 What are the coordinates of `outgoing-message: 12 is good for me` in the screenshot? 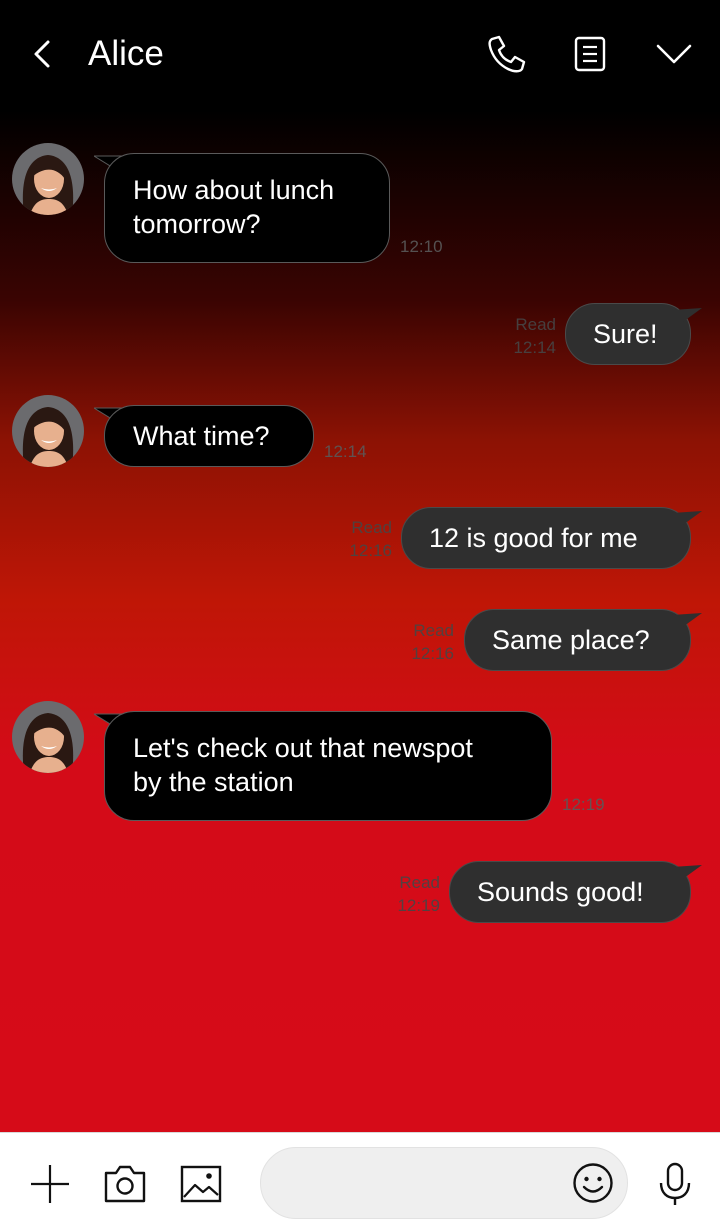 It's located at (546, 538).